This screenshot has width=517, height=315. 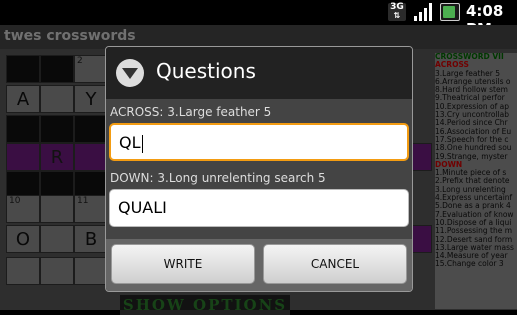 I want to click on write-button: WRITE, so click(x=183, y=264).